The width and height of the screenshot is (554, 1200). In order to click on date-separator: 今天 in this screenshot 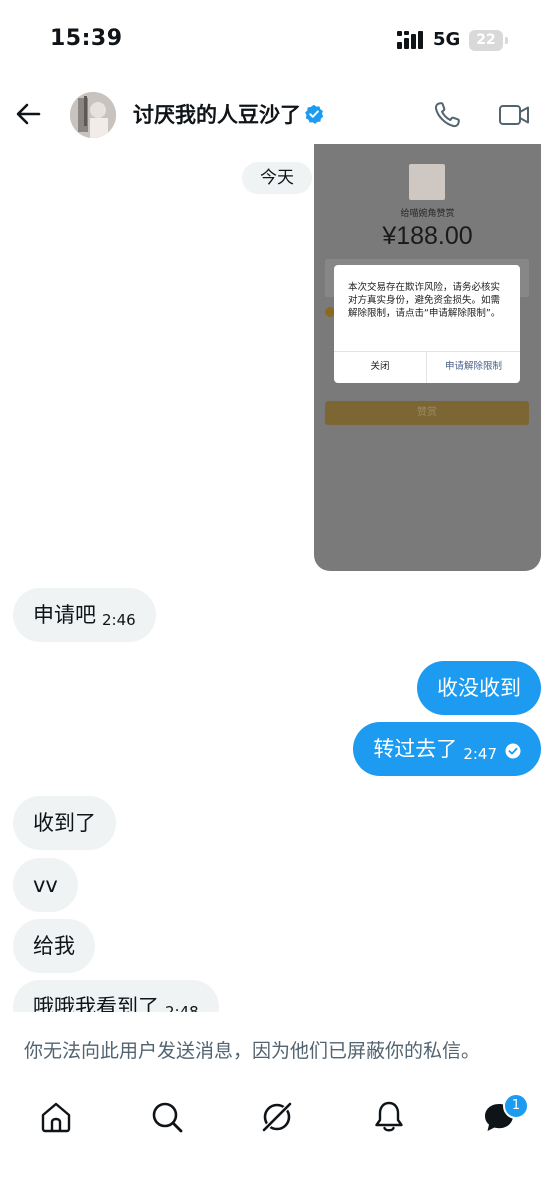, I will do `click(277, 178)`.